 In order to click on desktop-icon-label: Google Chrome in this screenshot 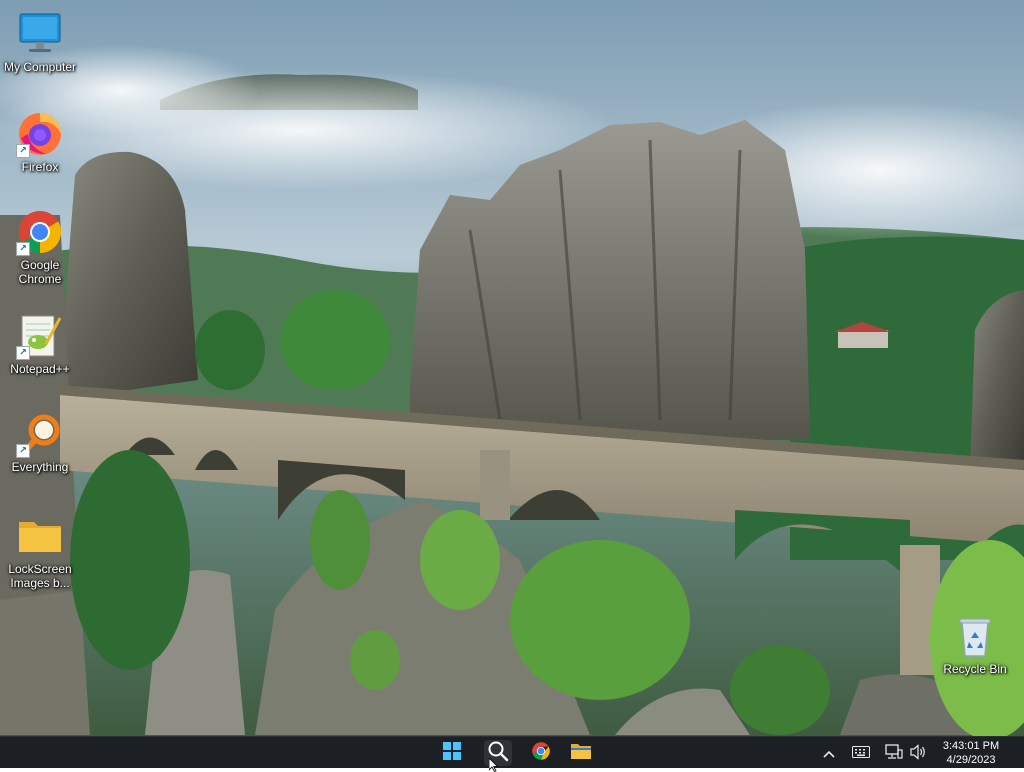, I will do `click(40, 272)`.